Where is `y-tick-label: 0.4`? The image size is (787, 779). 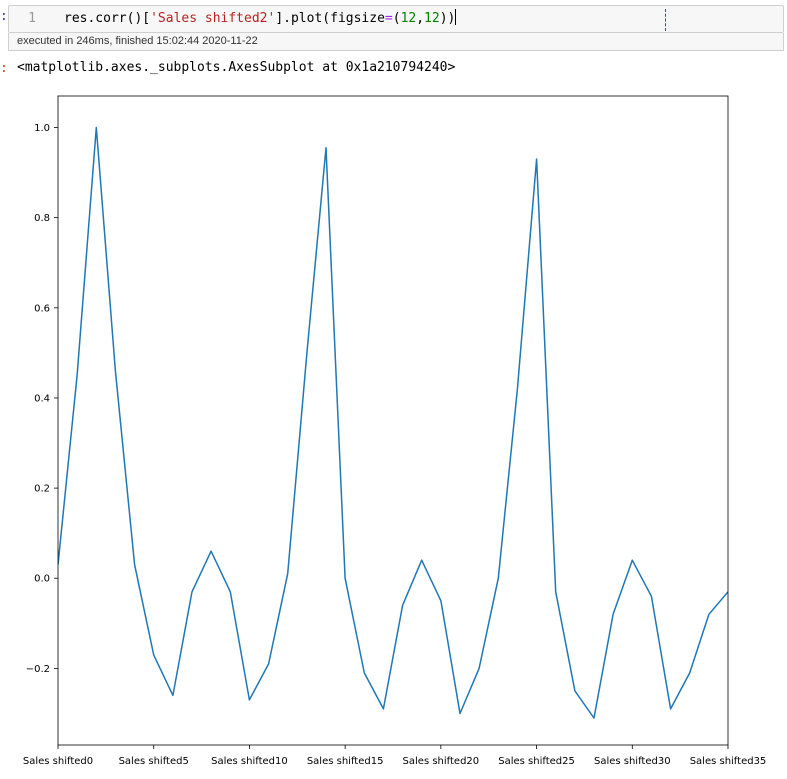
y-tick-label: 0.4 is located at coordinates (42, 398).